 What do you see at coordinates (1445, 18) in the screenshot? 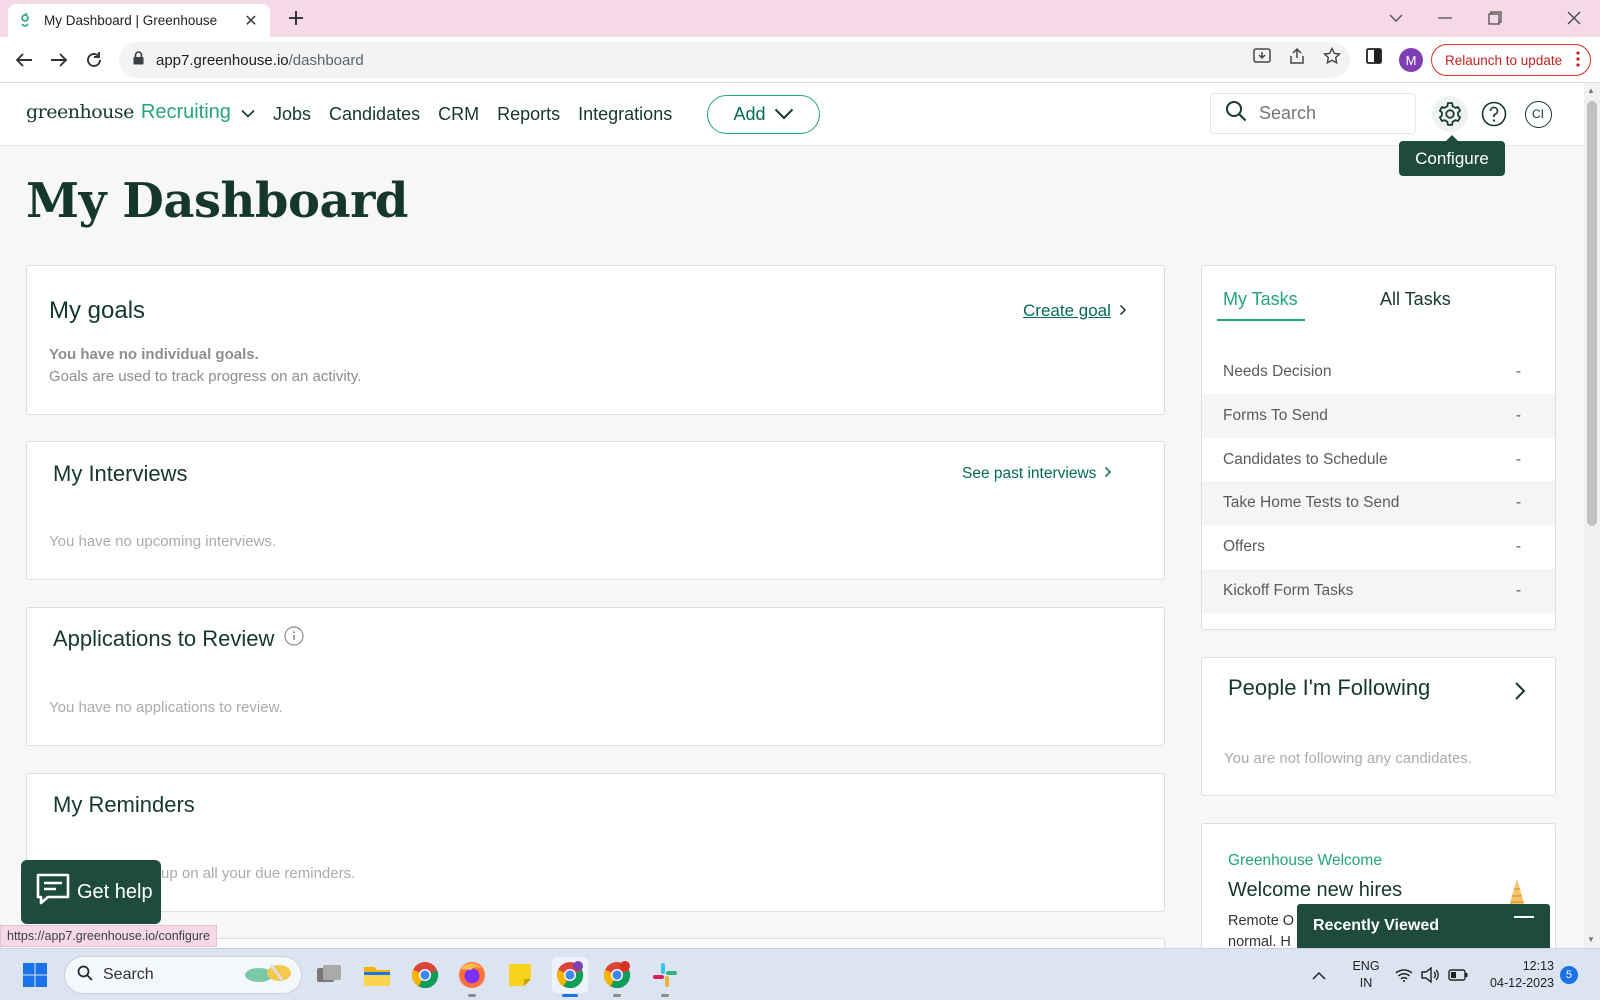
I see `minimize-window-icon` at bounding box center [1445, 18].